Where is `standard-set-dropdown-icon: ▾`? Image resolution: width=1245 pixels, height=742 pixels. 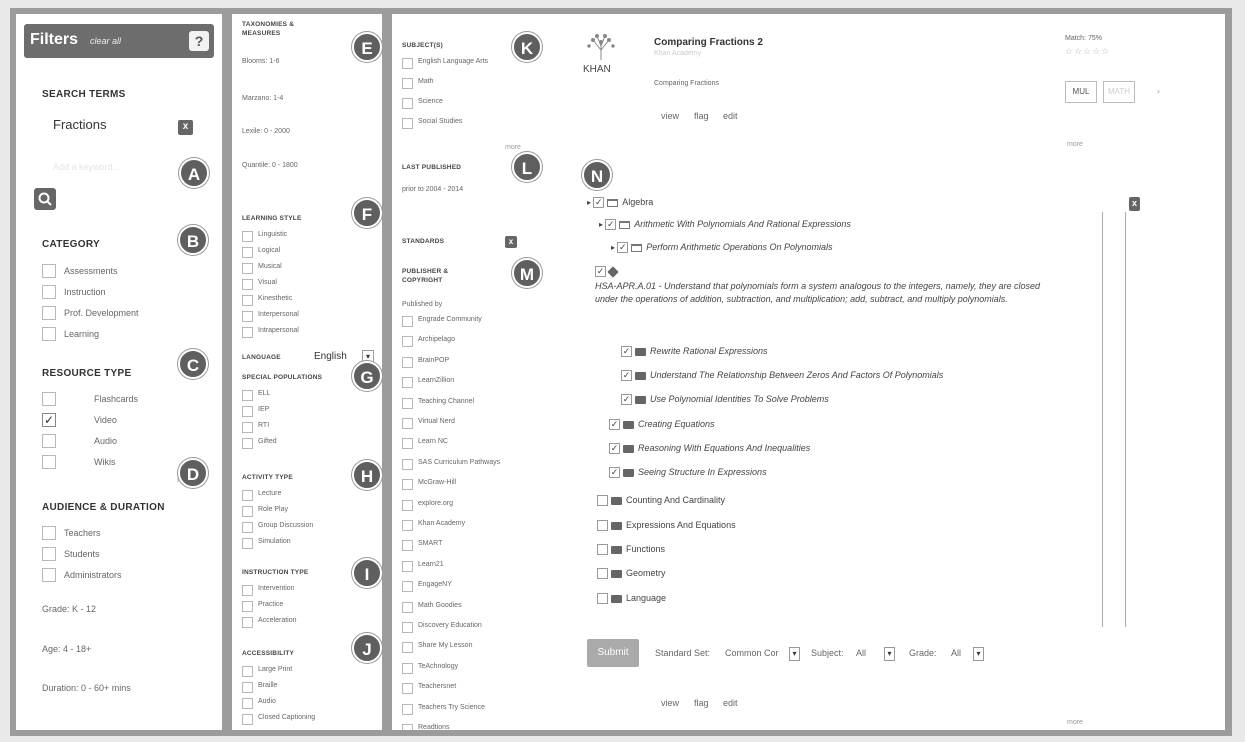 standard-set-dropdown-icon: ▾ is located at coordinates (794, 654).